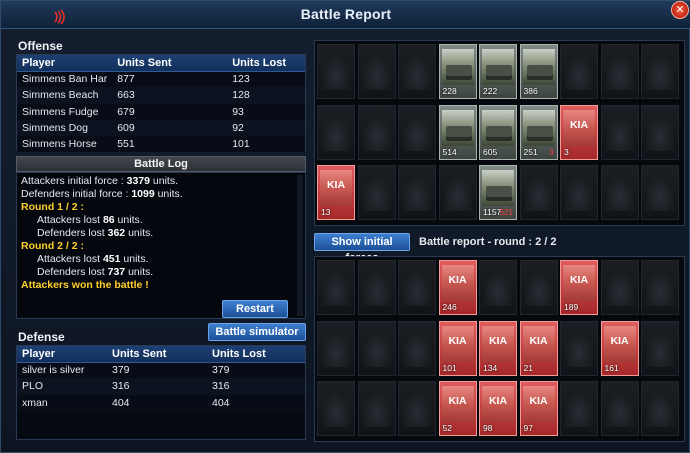 This screenshot has width=690, height=453. I want to click on unit-slot: 1157 521, so click(498, 192).